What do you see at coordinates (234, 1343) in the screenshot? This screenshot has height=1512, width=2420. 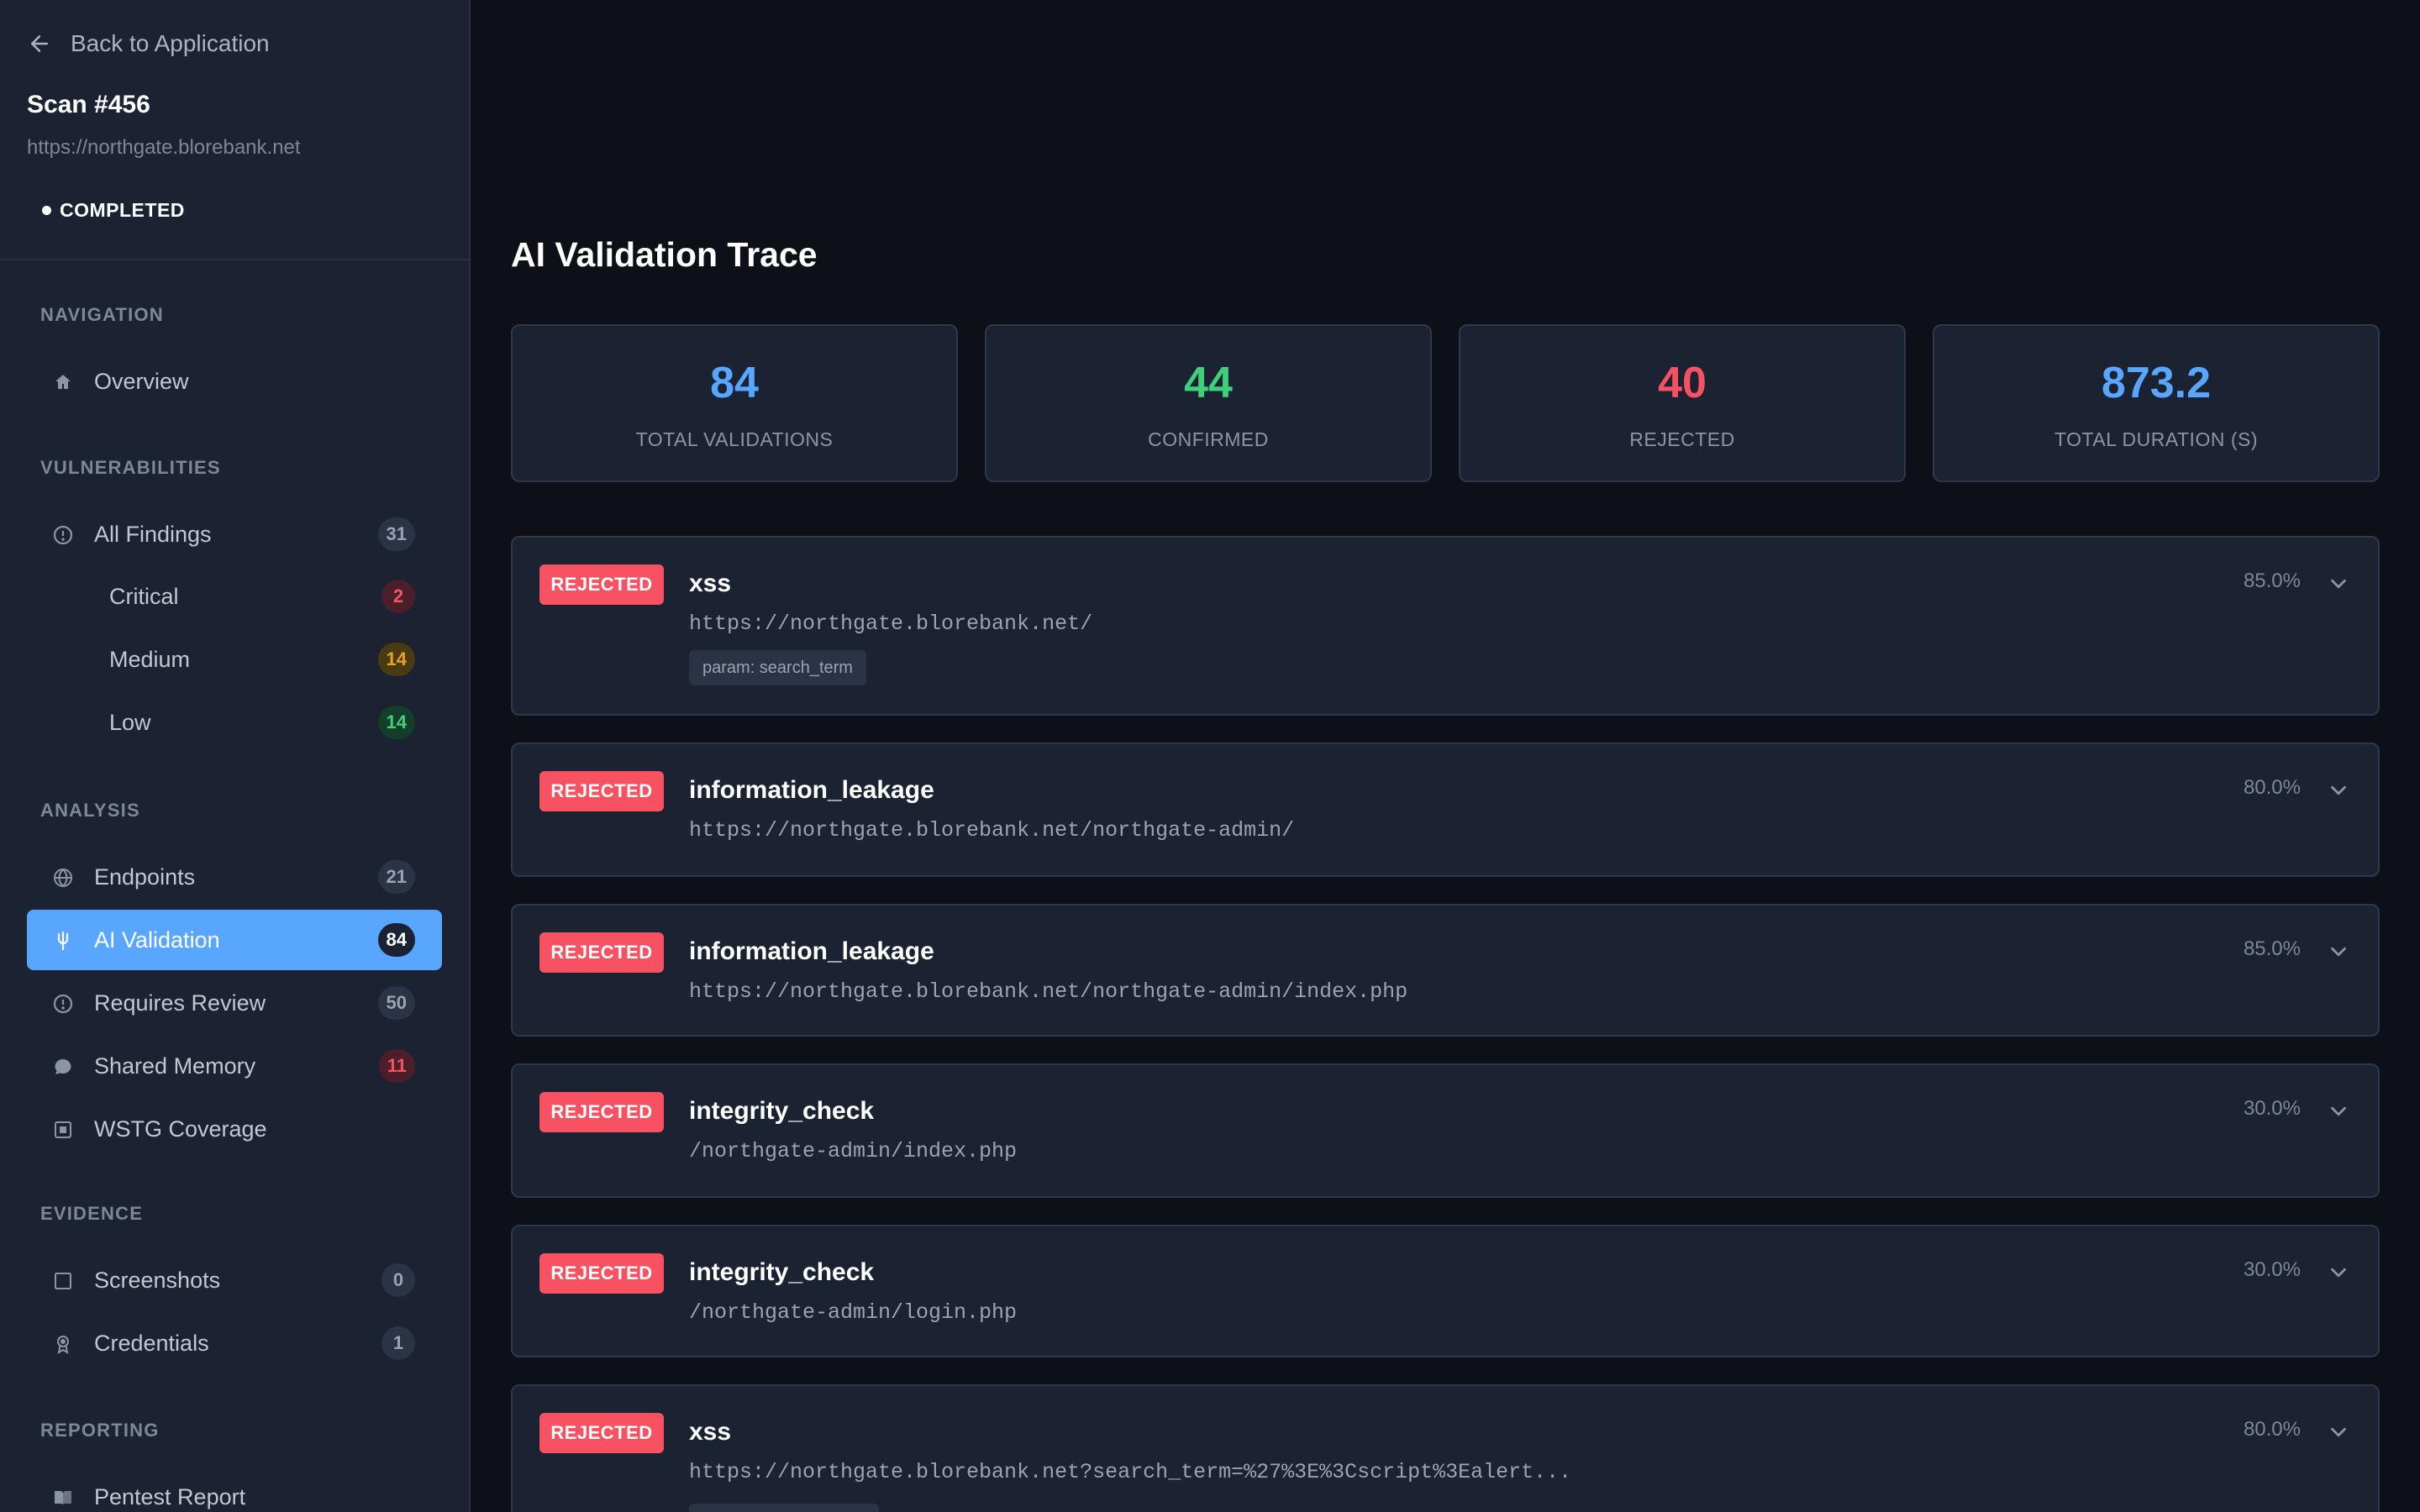 I see `sidebar-item-credentials: Credentials 1` at bounding box center [234, 1343].